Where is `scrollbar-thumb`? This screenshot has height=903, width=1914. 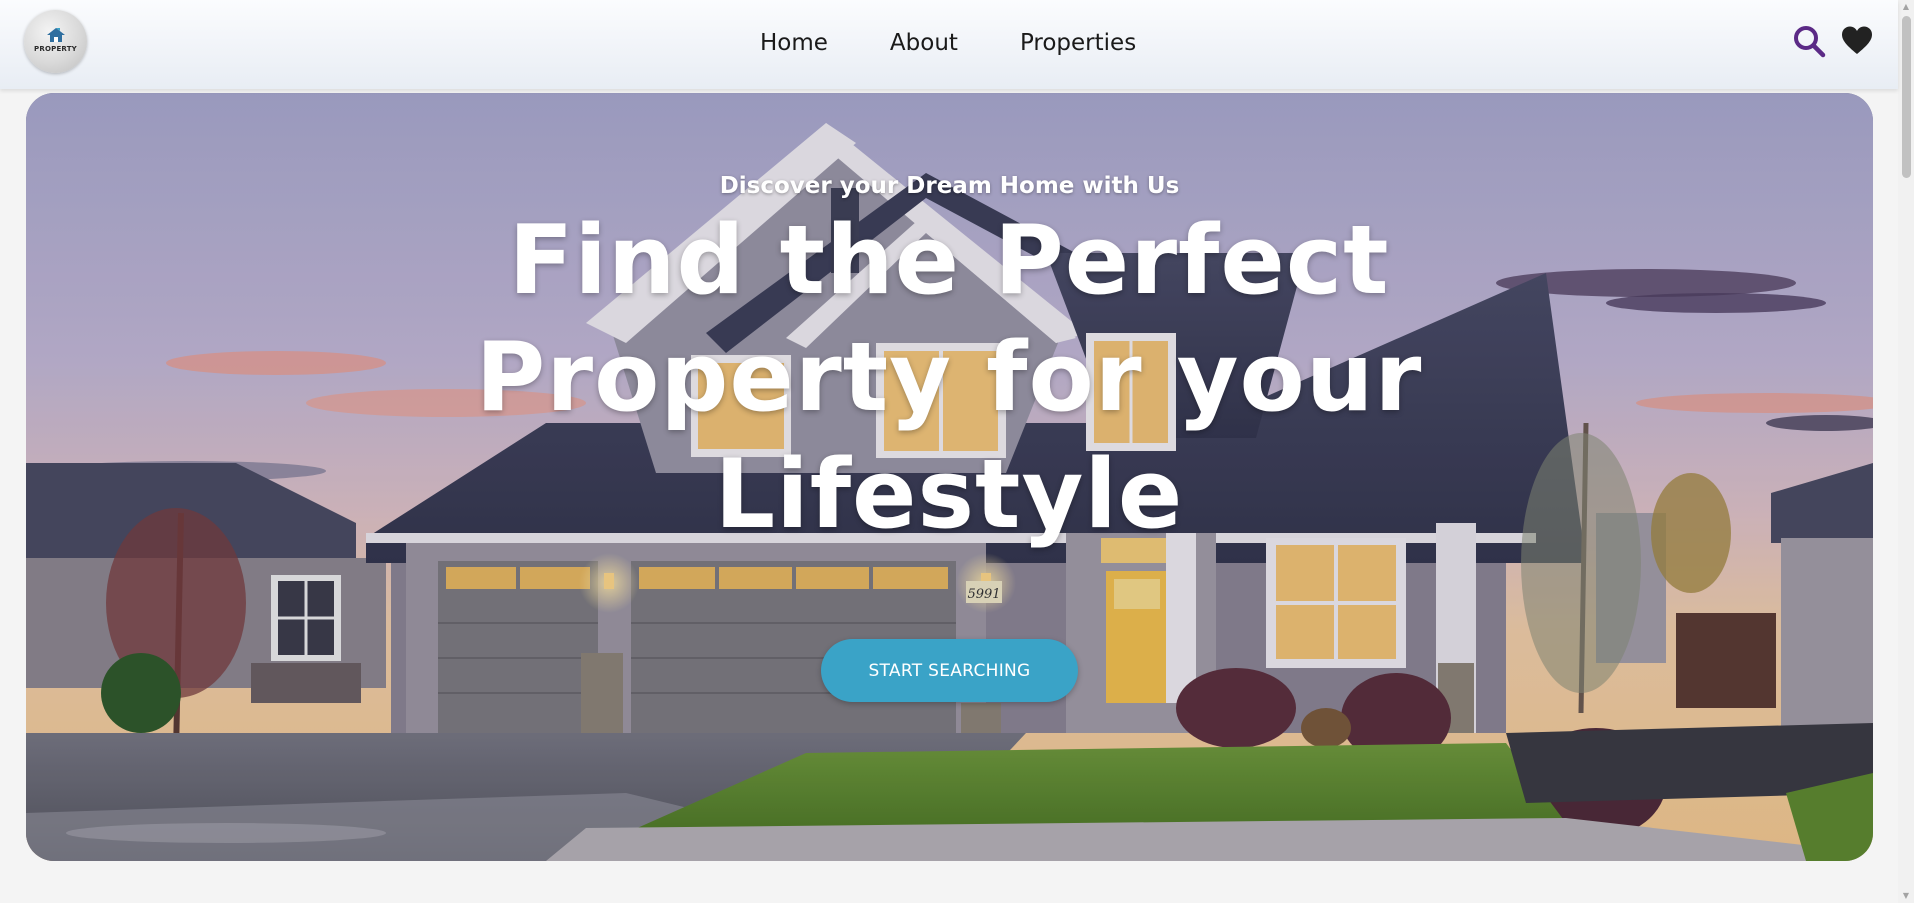
scrollbar-thumb is located at coordinates (1906, 97).